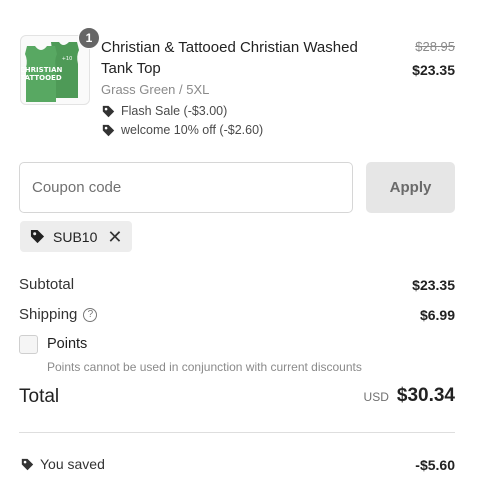 The height and width of the screenshot is (479, 500). I want to click on total-value-group: USD $30.34, so click(409, 396).